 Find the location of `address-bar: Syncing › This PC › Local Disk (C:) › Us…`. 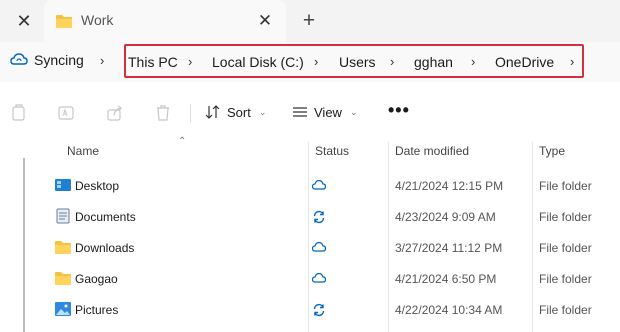

address-bar: Syncing › This PC › Local Disk (C:) › Us… is located at coordinates (310, 62).